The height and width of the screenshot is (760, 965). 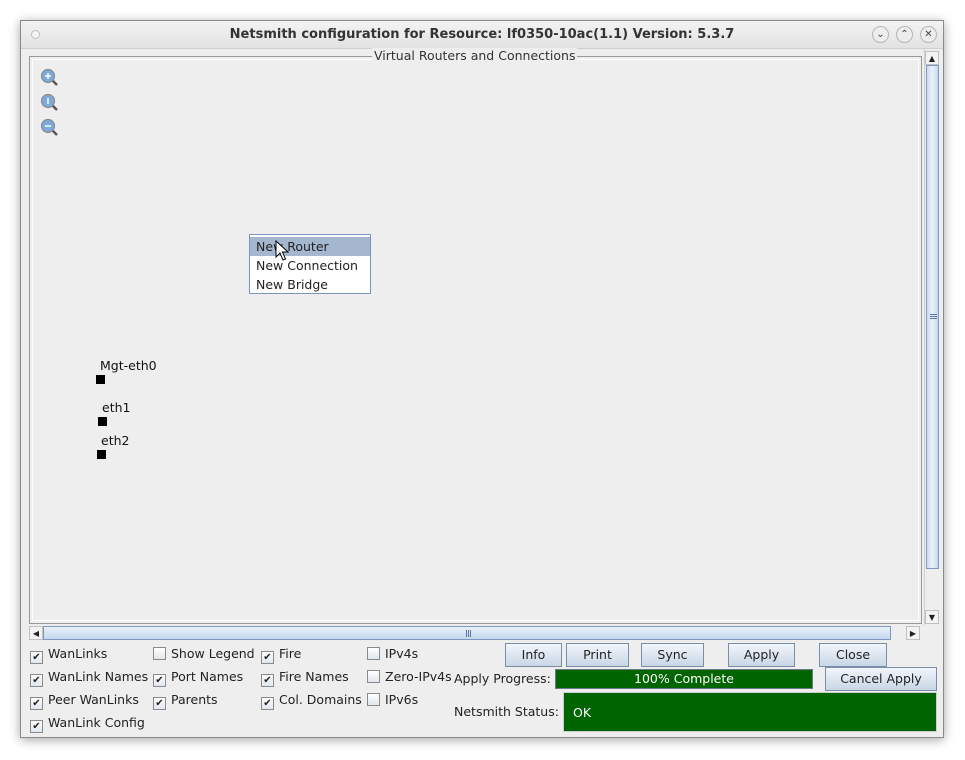 I want to click on checkbox-wanlink-names: ✔ WanLink Names, so click(x=89, y=677).